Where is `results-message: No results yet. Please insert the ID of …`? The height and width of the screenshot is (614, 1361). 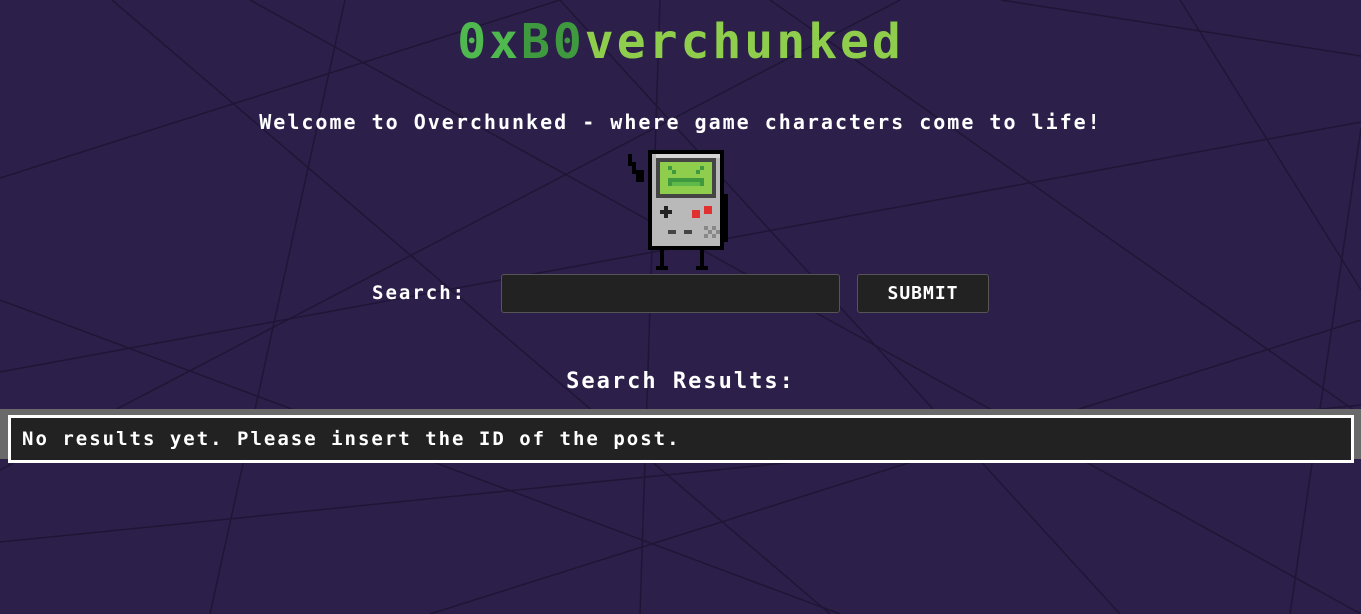
results-message: No results yet. Please insert the ID of … is located at coordinates (681, 439).